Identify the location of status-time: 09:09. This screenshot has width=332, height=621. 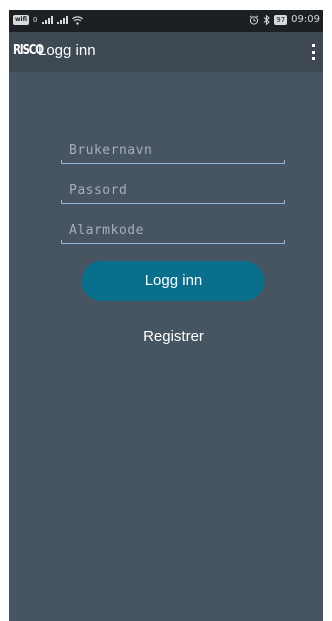
(305, 19).